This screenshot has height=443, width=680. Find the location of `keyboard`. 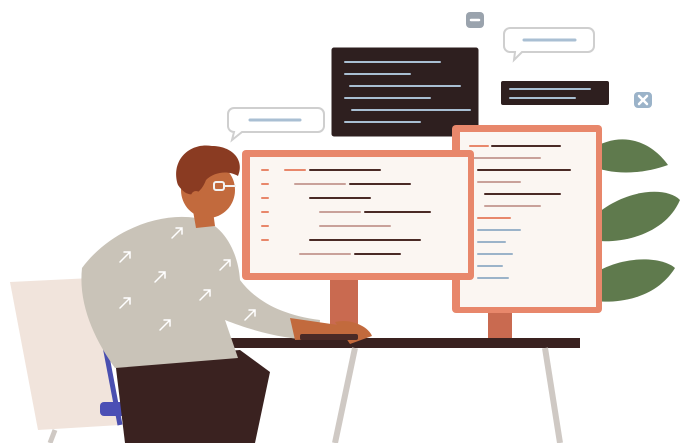

keyboard is located at coordinates (329, 337).